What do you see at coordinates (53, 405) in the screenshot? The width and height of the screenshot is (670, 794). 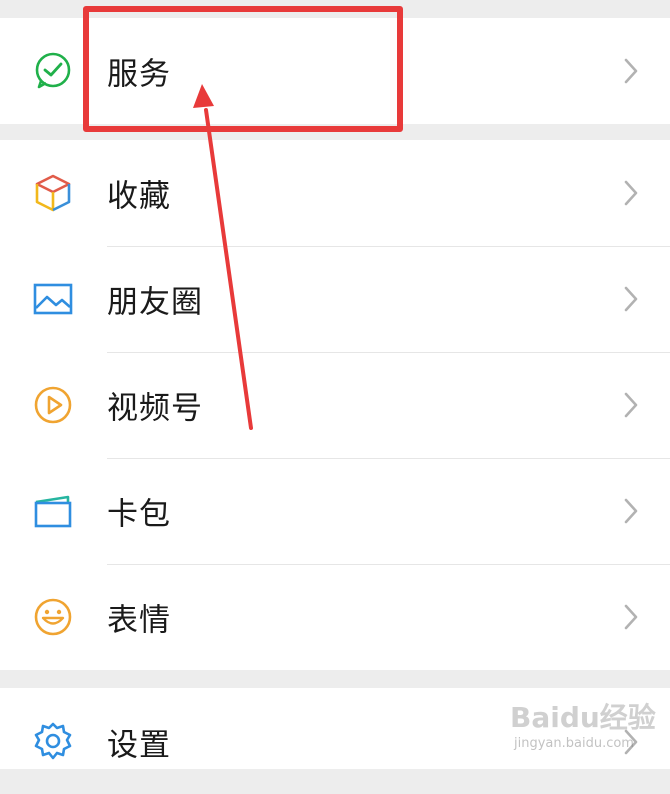 I see `play-circle-icon` at bounding box center [53, 405].